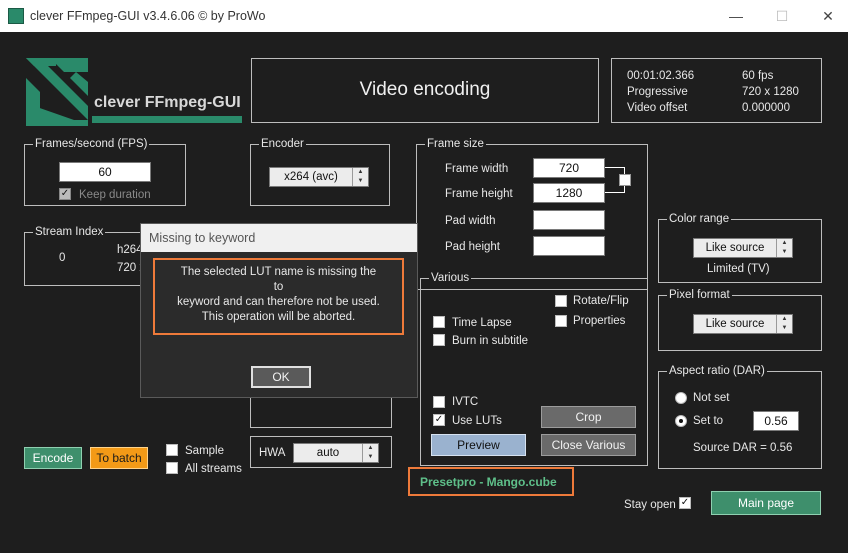 Image resolution: width=848 pixels, height=553 pixels. What do you see at coordinates (743, 448) in the screenshot?
I see `source-dar-label: Source DAR = 0.56` at bounding box center [743, 448].